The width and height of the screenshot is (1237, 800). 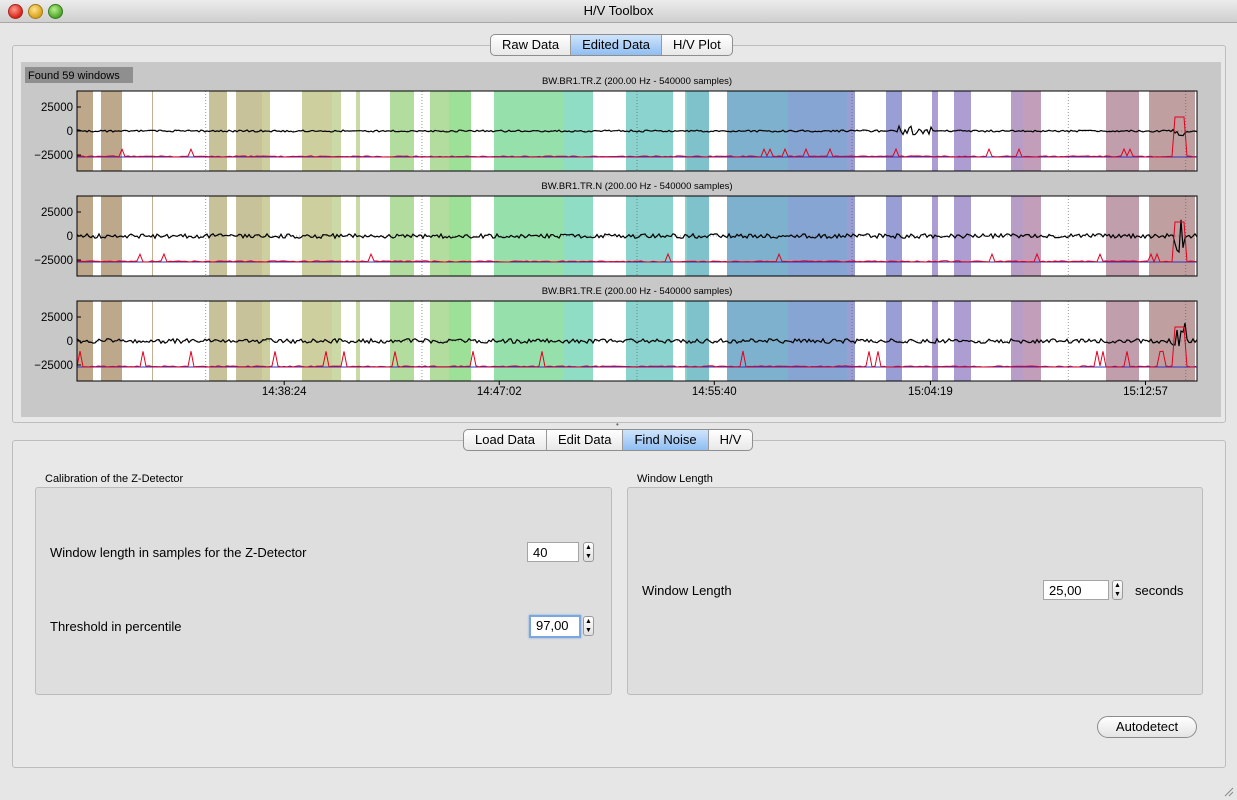 What do you see at coordinates (637, 291) in the screenshot?
I see `trace-title: BW.BR1.TR.E (200.00 Hz - 540000 samples)` at bounding box center [637, 291].